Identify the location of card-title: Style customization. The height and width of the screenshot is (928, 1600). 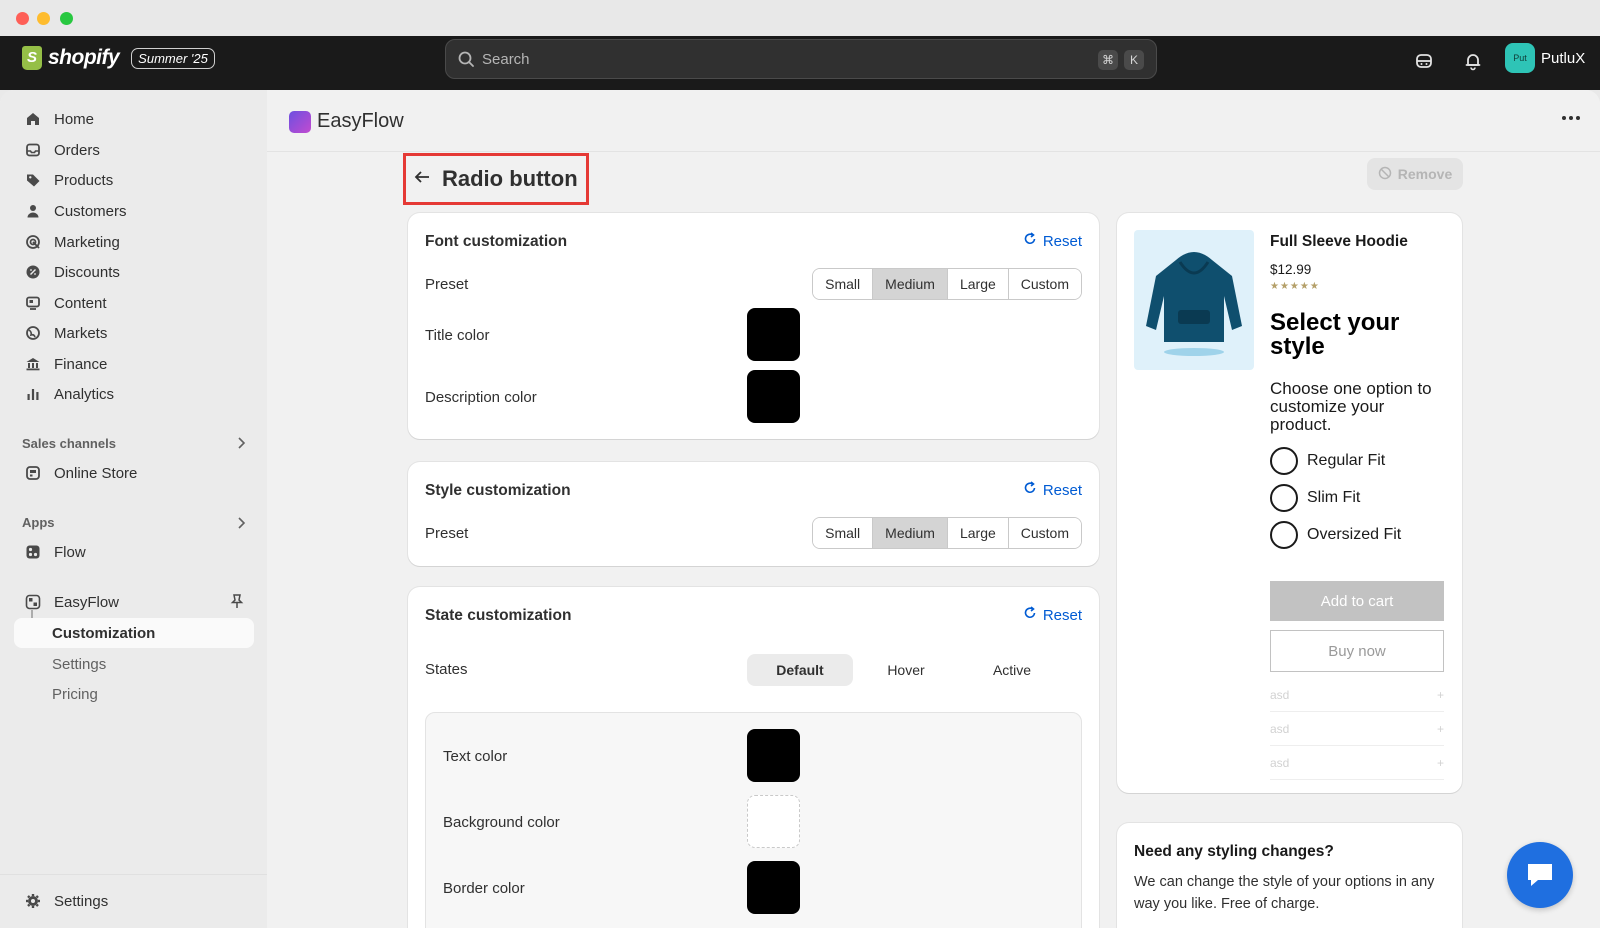
(498, 490).